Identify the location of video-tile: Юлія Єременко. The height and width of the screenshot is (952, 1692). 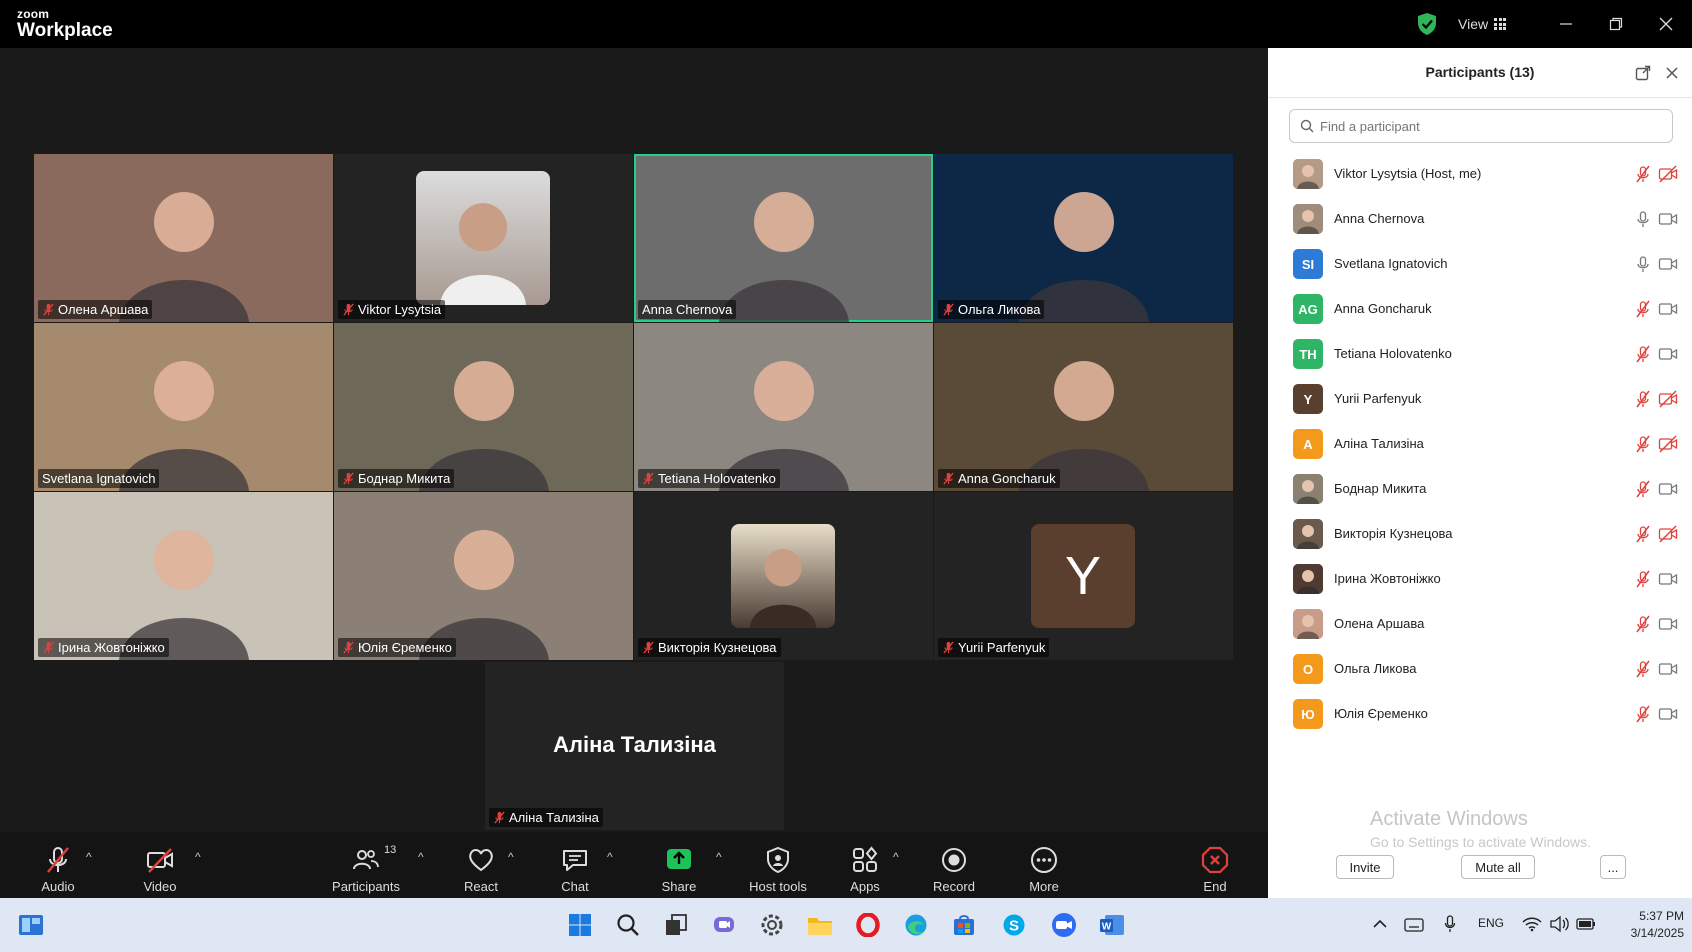
(483, 576).